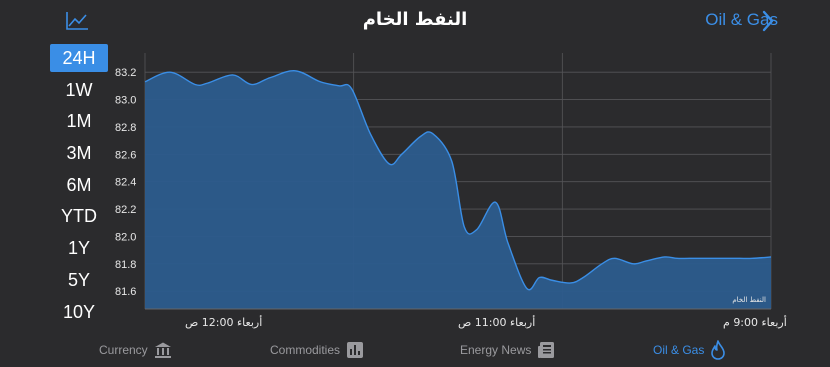  I want to click on tab-label: Currency, so click(123, 350).